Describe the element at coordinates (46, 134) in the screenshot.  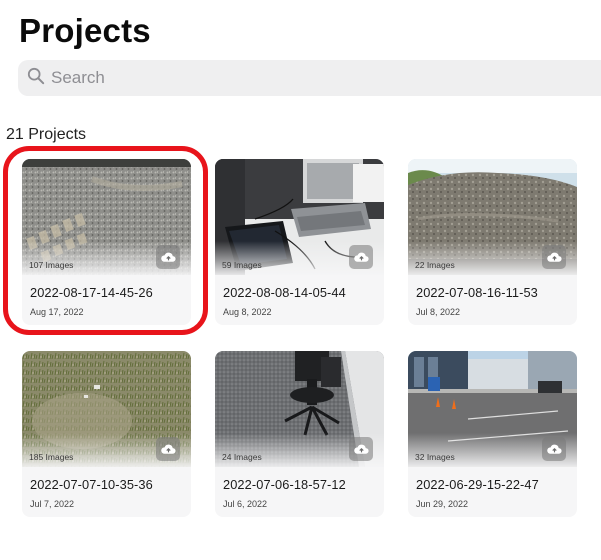
I see `projects-count: 21 Projects` at that location.